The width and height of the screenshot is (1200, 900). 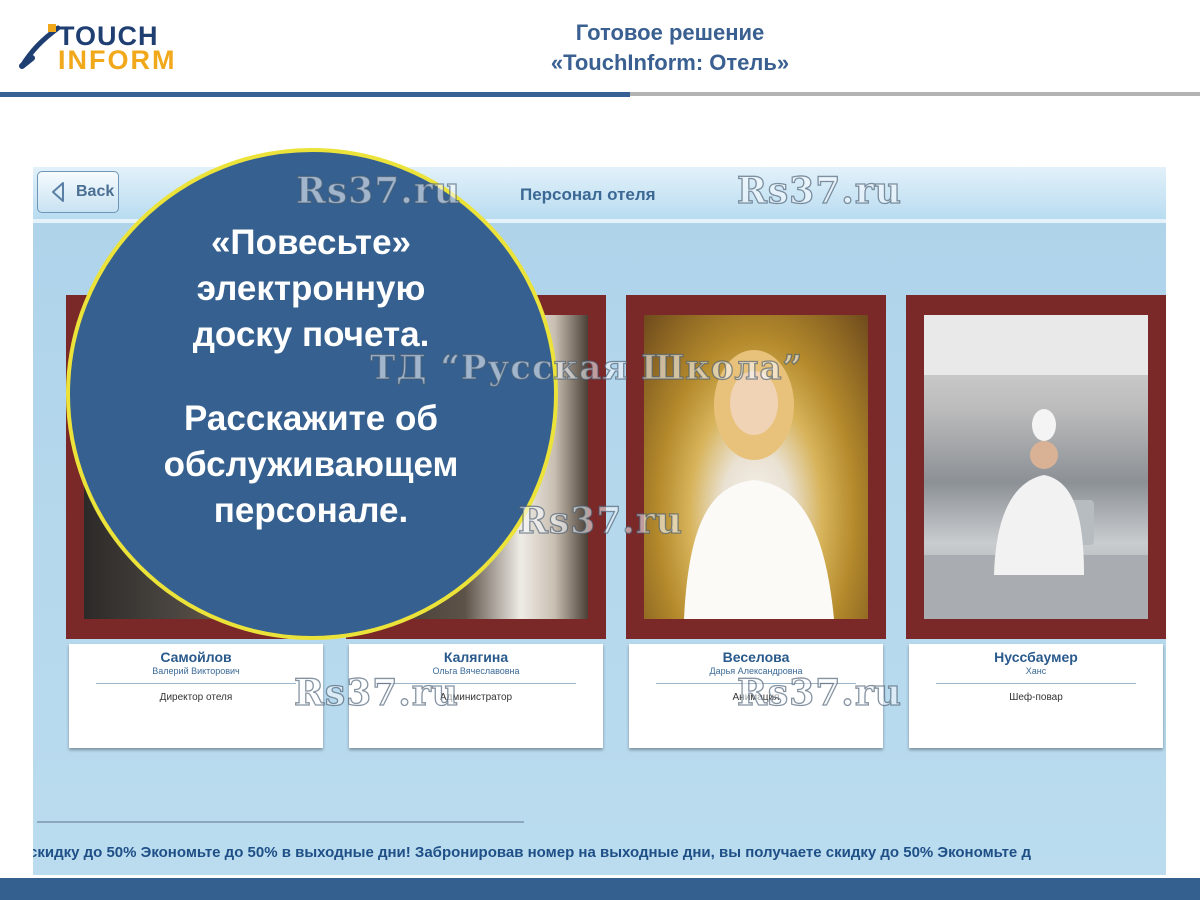 I want to click on watermark-company: ТД “Русская Школа”, so click(x=586, y=367).